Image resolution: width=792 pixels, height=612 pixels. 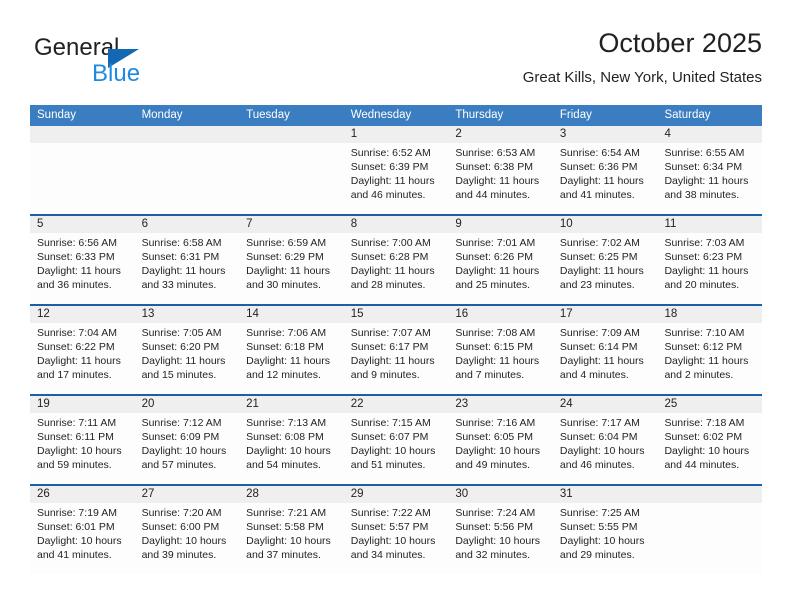 What do you see at coordinates (494, 527) in the screenshot?
I see `sunset-text: Sunset: 5:56 PM` at bounding box center [494, 527].